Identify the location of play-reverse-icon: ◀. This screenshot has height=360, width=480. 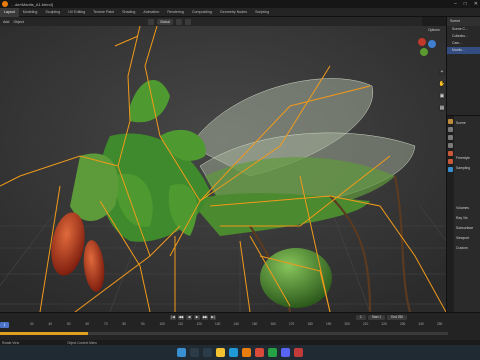
(189, 317).